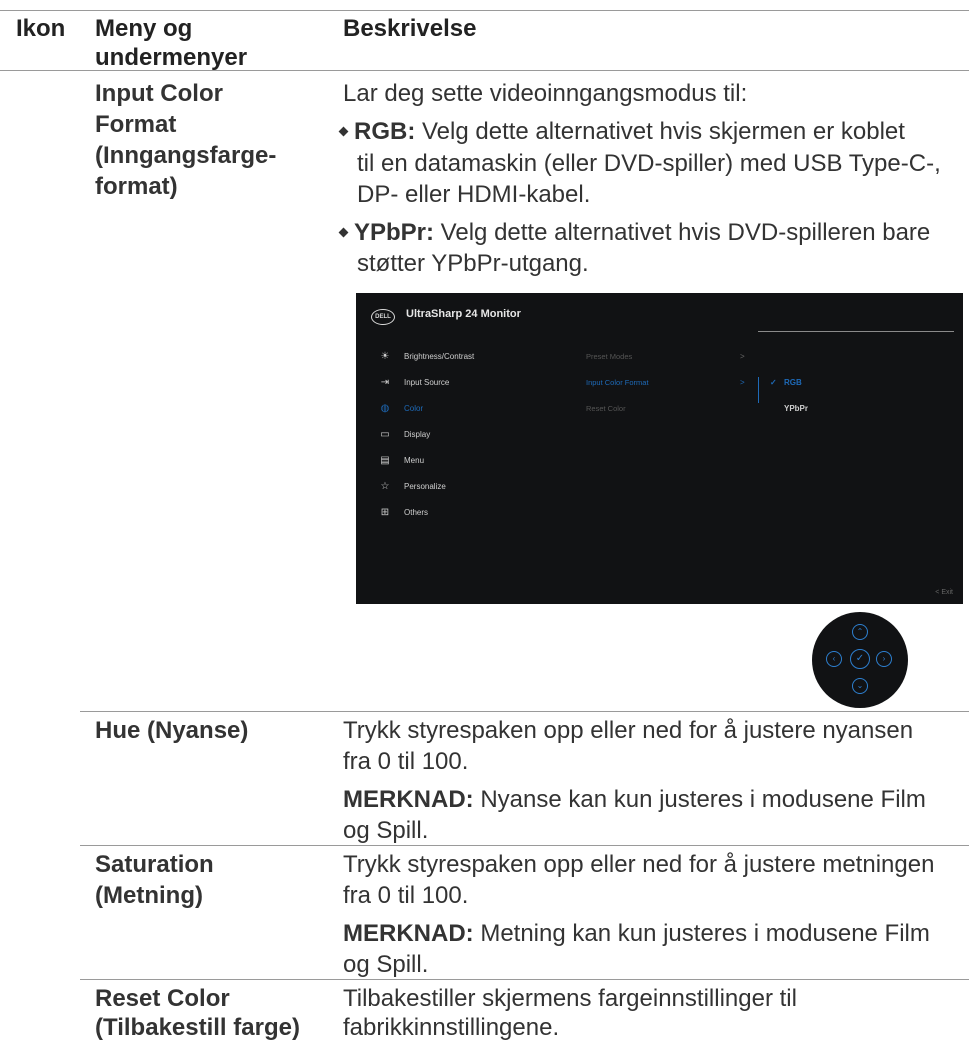 The width and height of the screenshot is (969, 1043). What do you see at coordinates (154, 864) in the screenshot?
I see `saturation-menu-line1: Saturation` at bounding box center [154, 864].